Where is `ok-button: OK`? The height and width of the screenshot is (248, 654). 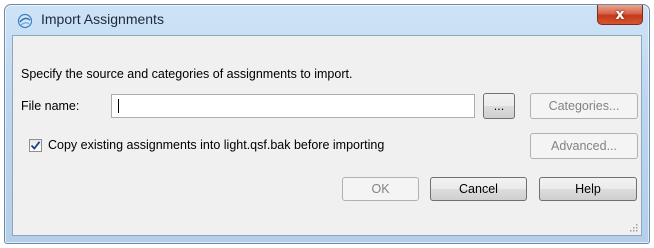
ok-button: OK is located at coordinates (380, 189).